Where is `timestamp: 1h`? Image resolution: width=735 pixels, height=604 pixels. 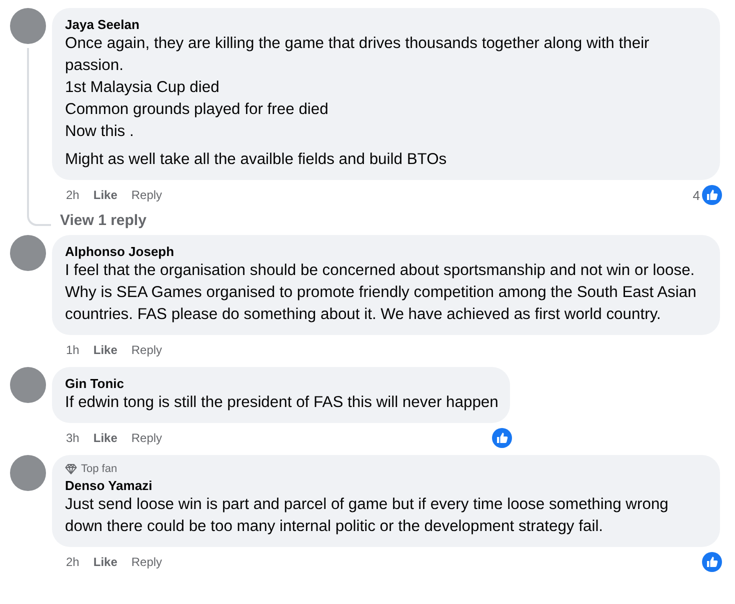
timestamp: 1h is located at coordinates (73, 350).